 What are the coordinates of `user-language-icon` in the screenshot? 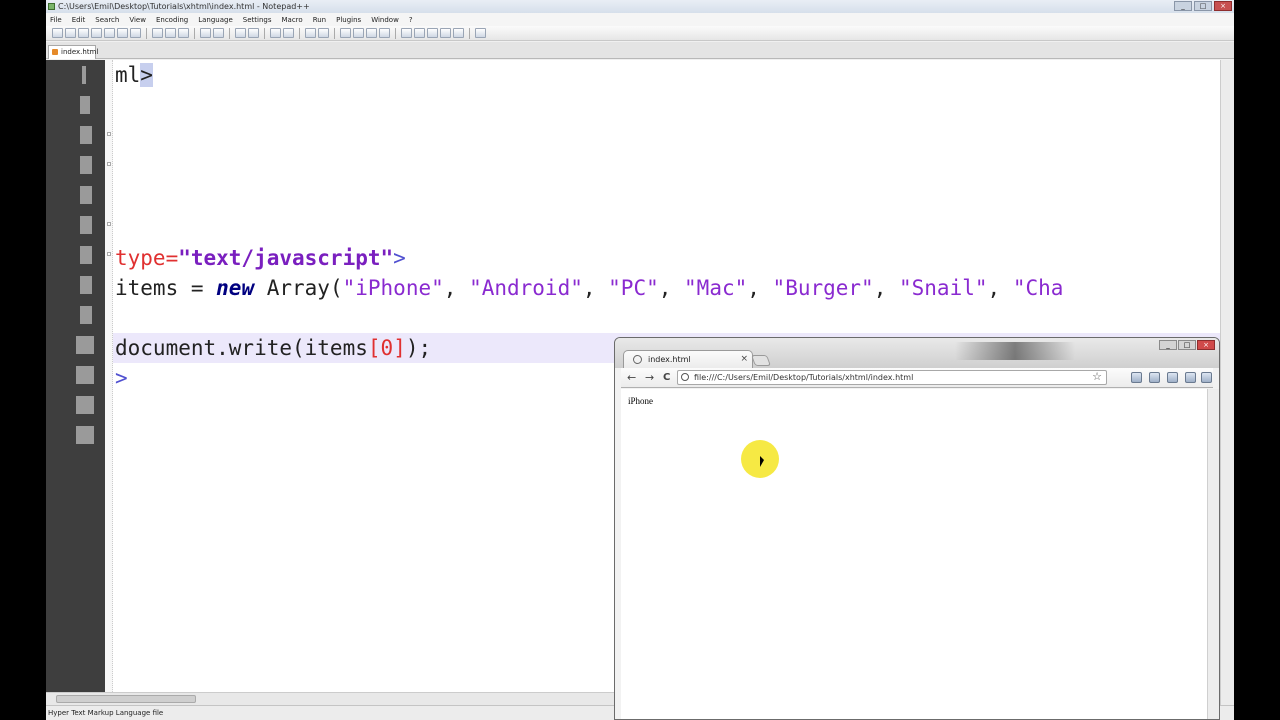 It's located at (384, 33).